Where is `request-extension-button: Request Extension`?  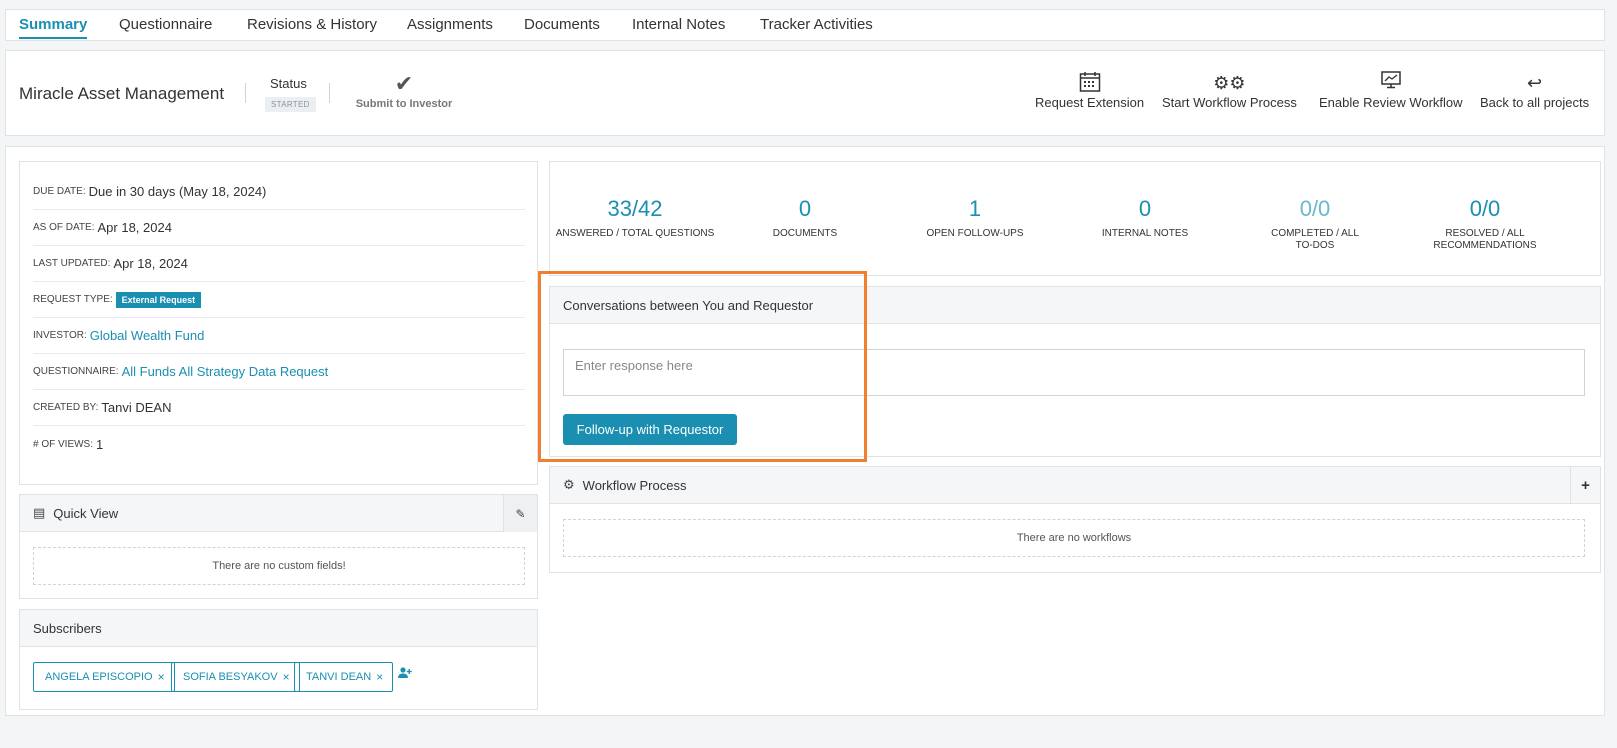
request-extension-button: Request Extension is located at coordinates (1089, 90).